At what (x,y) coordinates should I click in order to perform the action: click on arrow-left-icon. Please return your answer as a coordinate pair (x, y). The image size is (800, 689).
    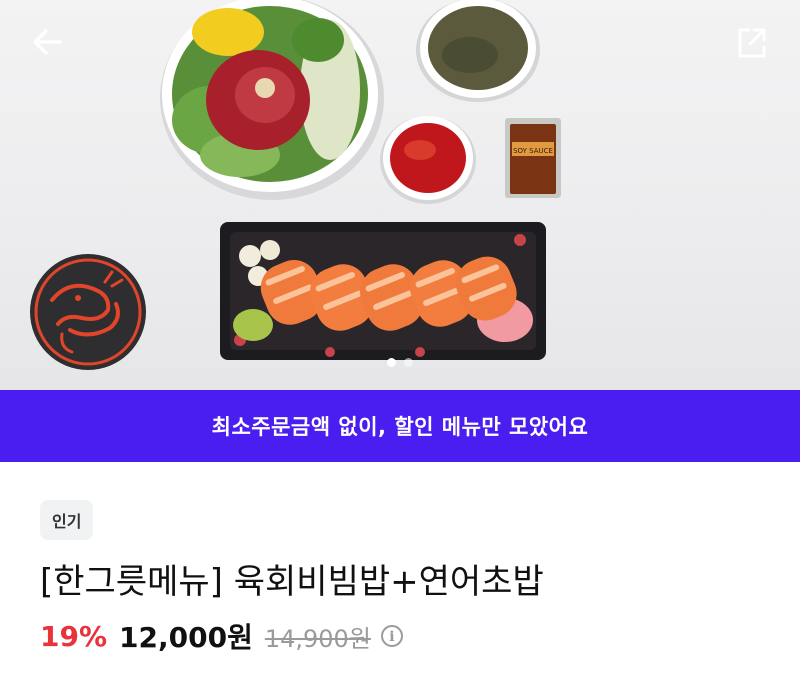
    Looking at the image, I should click on (47, 42).